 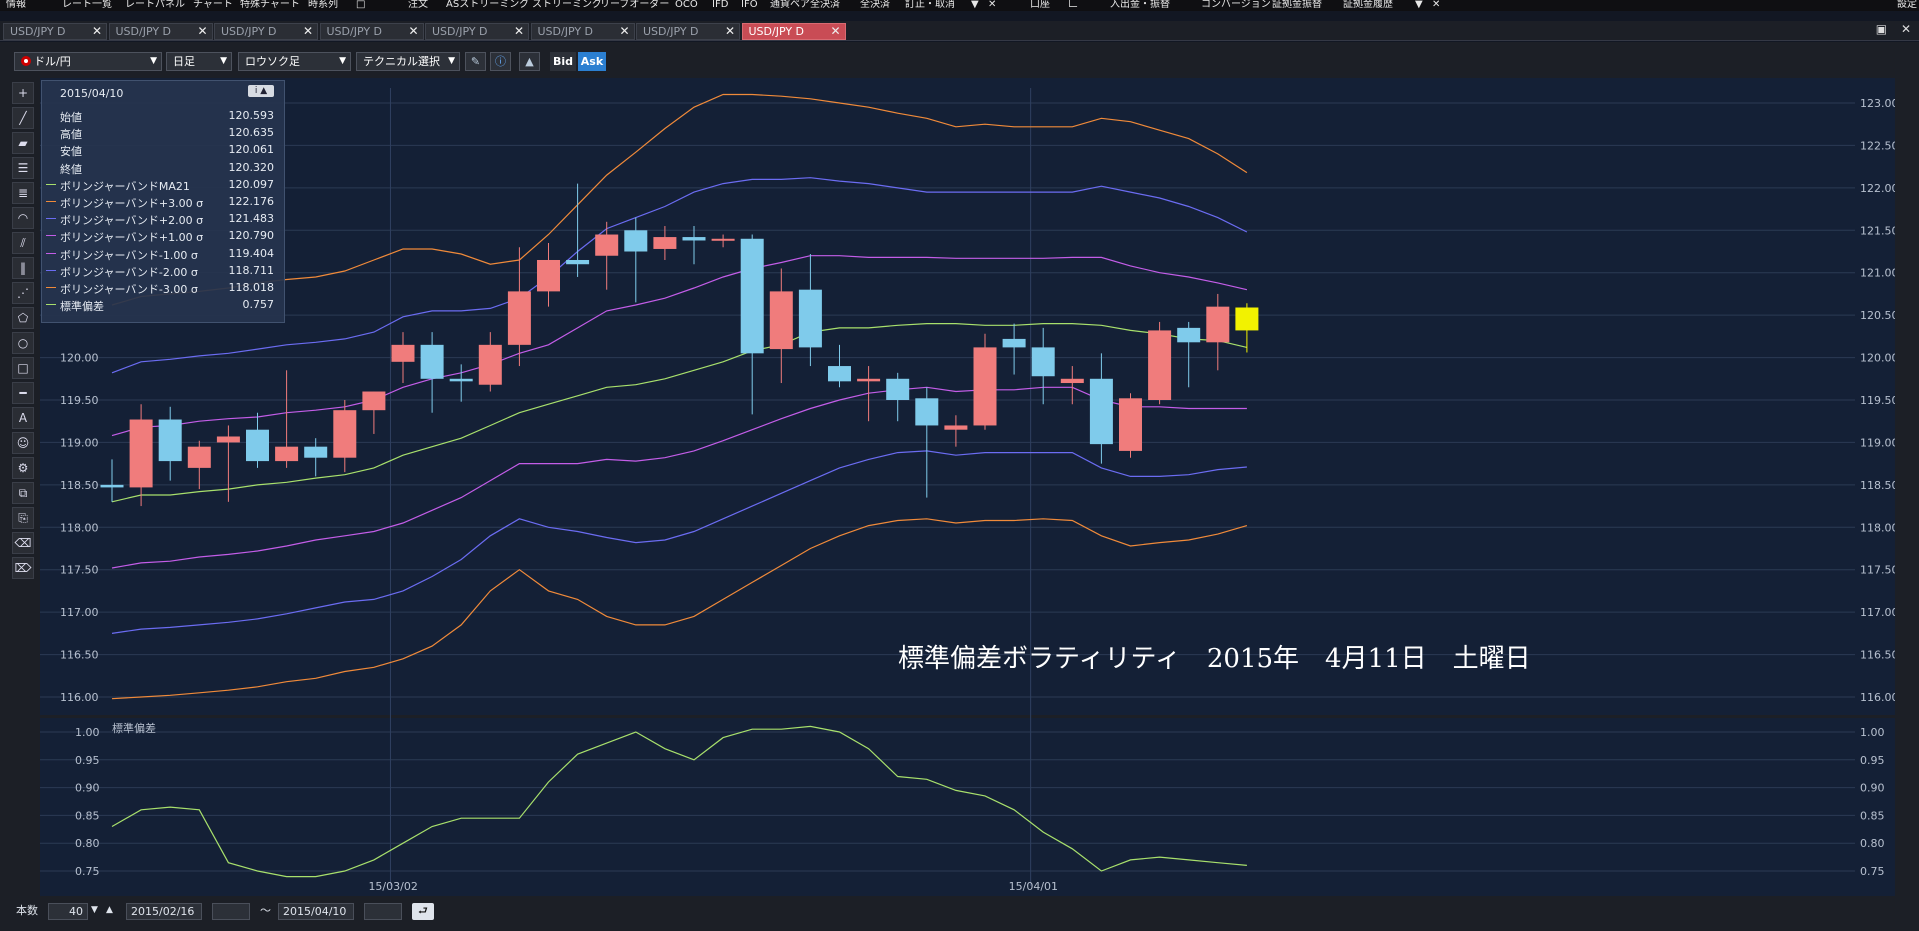 I want to click on menu-item: □, so click(x=360, y=5).